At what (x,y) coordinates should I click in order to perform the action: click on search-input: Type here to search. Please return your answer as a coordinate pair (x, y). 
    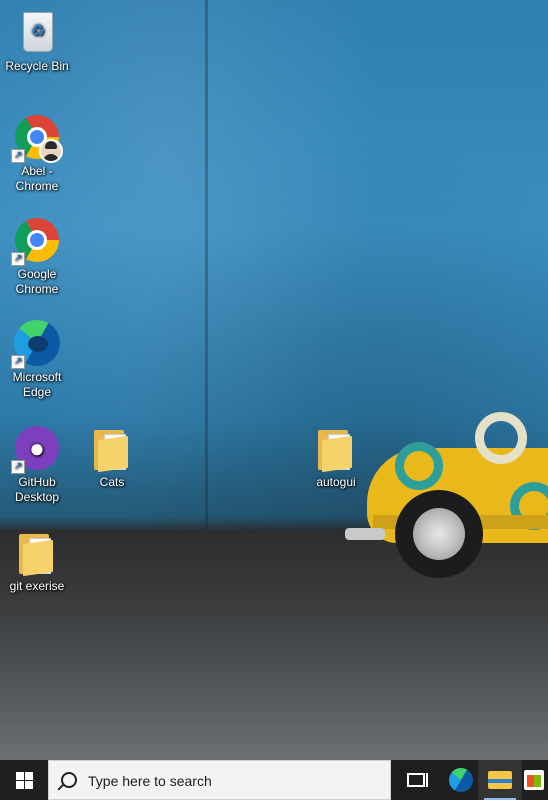
    Looking at the image, I should click on (219, 780).